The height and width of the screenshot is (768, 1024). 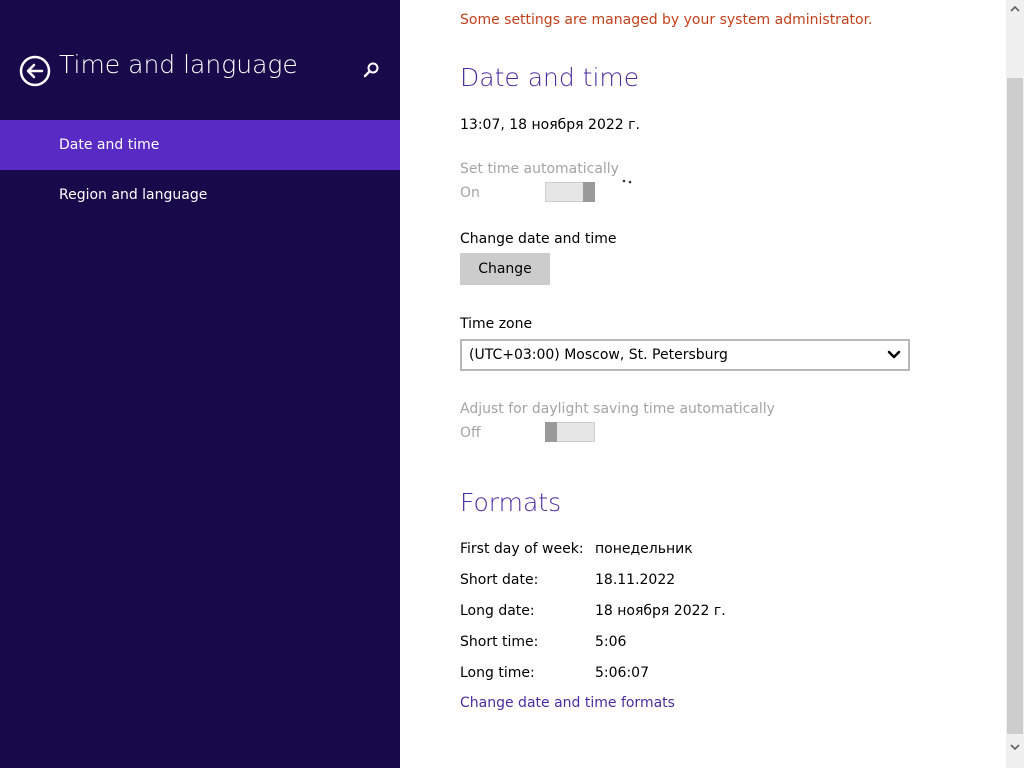 I want to click on format-value-long-time: 5:06:07, so click(x=622, y=673).